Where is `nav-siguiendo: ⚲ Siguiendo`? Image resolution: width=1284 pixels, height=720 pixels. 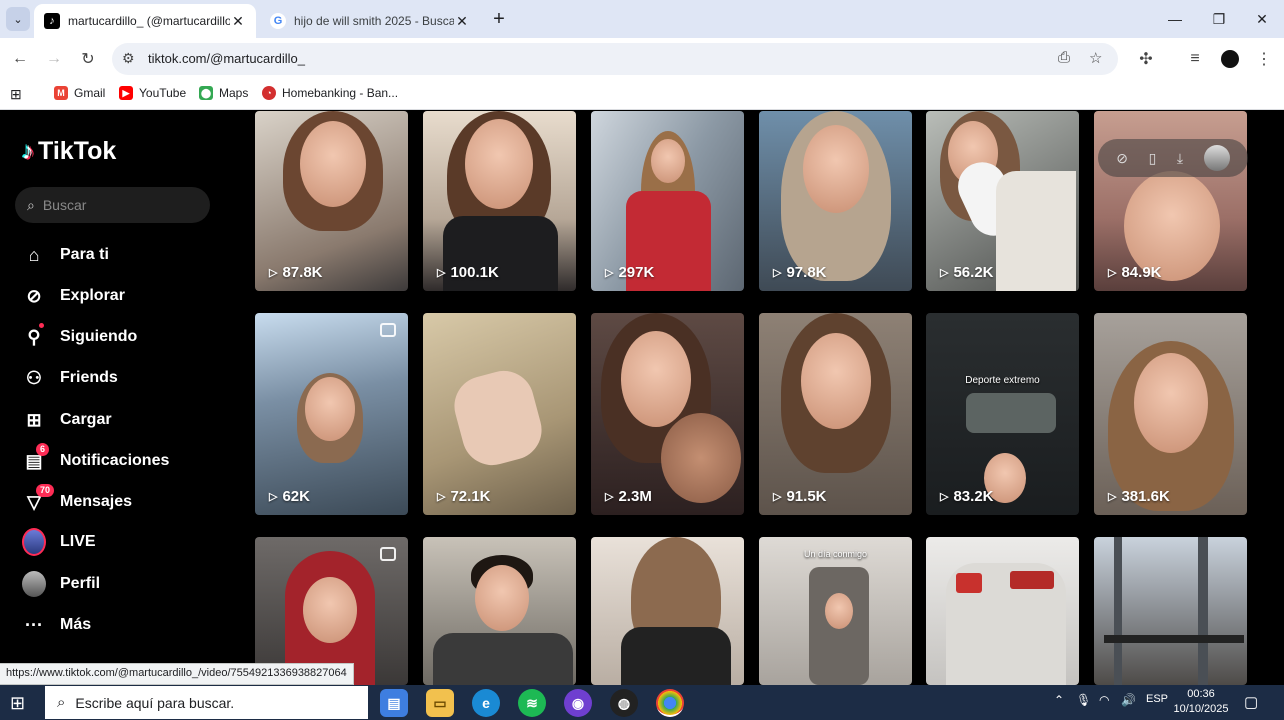 nav-siguiendo: ⚲ Siguiendo is located at coordinates (80, 336).